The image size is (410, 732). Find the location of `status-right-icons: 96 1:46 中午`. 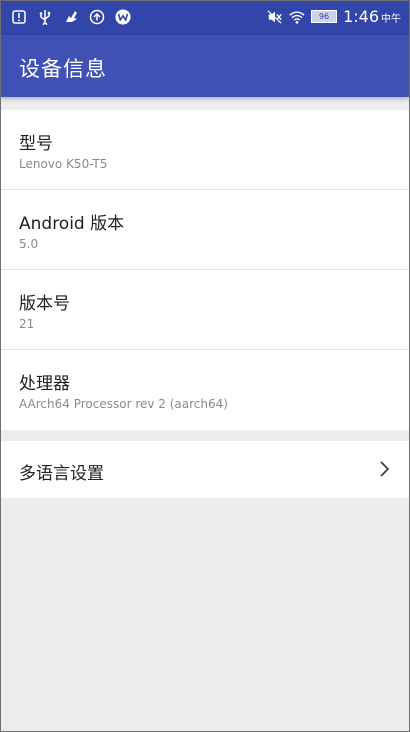

status-right-icons: 96 1:46 中午 is located at coordinates (334, 16).